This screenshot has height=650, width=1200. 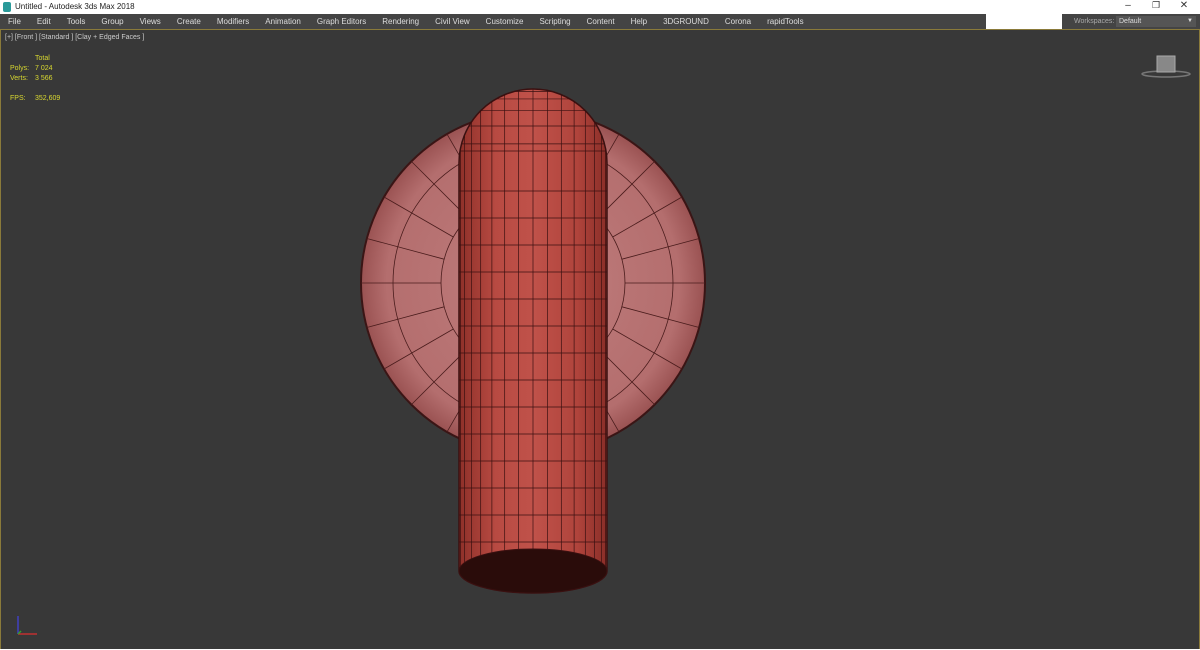 I want to click on stats-header: Total, so click(x=42, y=58).